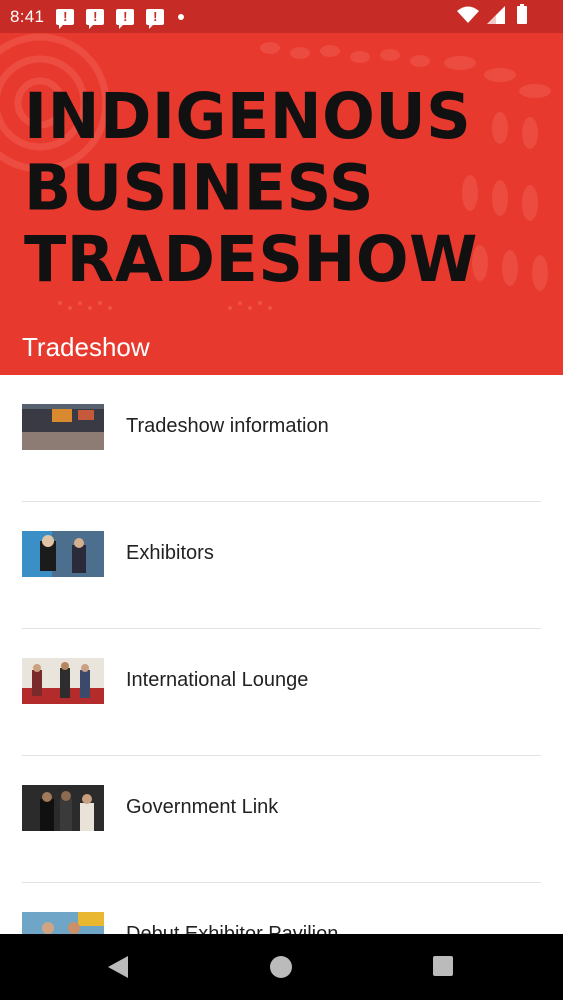 The image size is (563, 1000). Describe the element at coordinates (468, 14) in the screenshot. I see `wifi-icon` at that location.